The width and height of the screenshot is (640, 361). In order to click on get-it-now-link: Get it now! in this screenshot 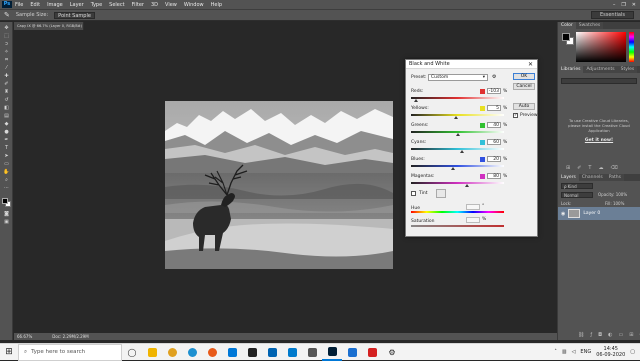, I will do `click(599, 140)`.